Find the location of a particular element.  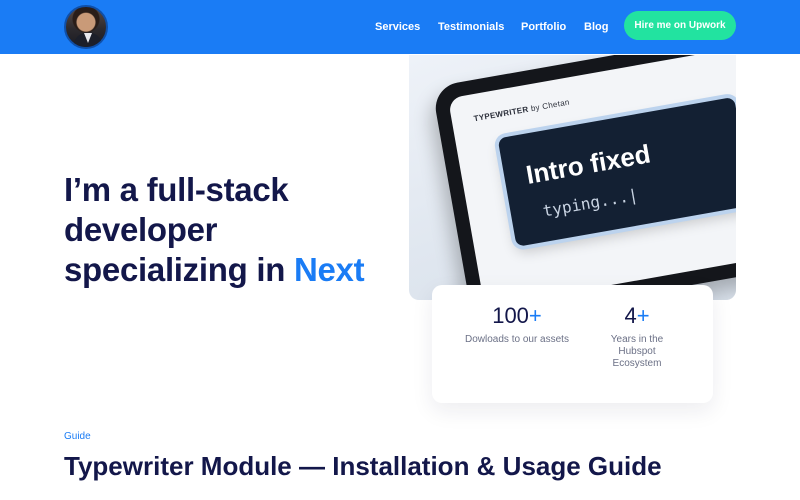

nav-services-link: Services is located at coordinates (397, 27).